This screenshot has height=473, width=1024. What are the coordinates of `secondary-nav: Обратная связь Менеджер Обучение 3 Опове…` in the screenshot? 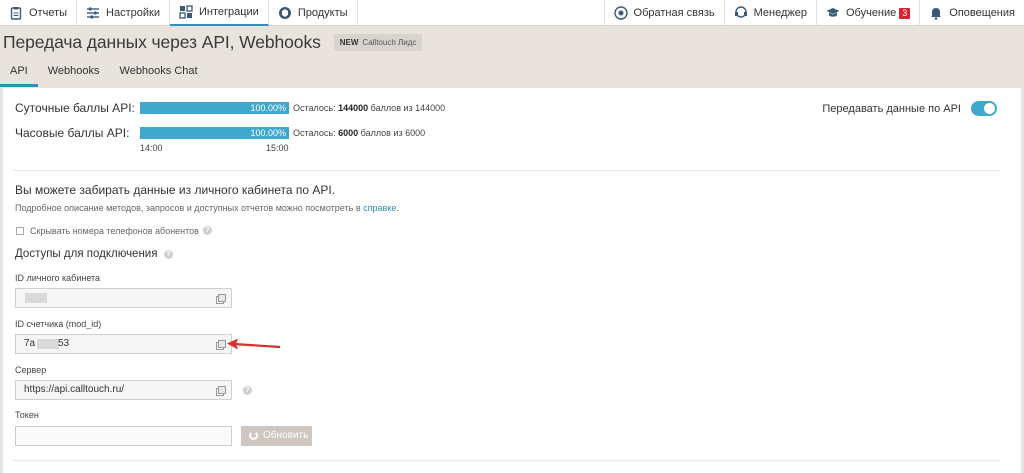 It's located at (813, 13).